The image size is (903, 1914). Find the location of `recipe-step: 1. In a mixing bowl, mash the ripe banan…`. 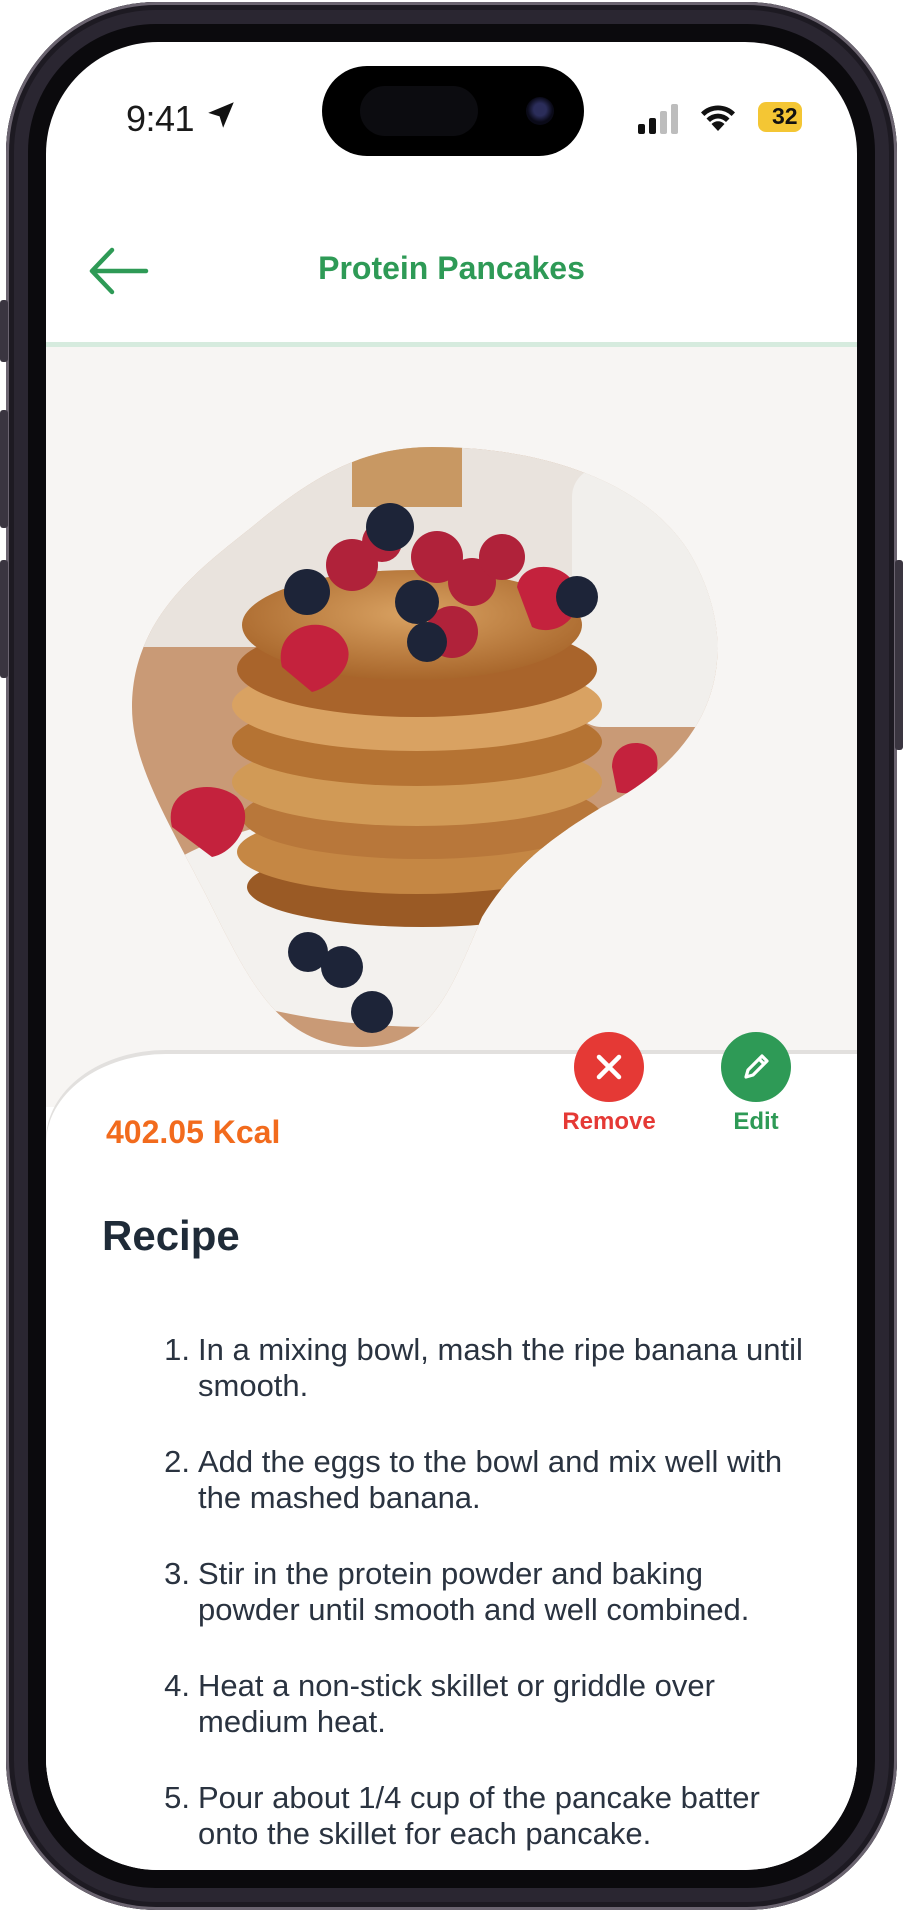

recipe-step: 1. In a mixing bowl, mash the ripe banan… is located at coordinates (456, 1368).